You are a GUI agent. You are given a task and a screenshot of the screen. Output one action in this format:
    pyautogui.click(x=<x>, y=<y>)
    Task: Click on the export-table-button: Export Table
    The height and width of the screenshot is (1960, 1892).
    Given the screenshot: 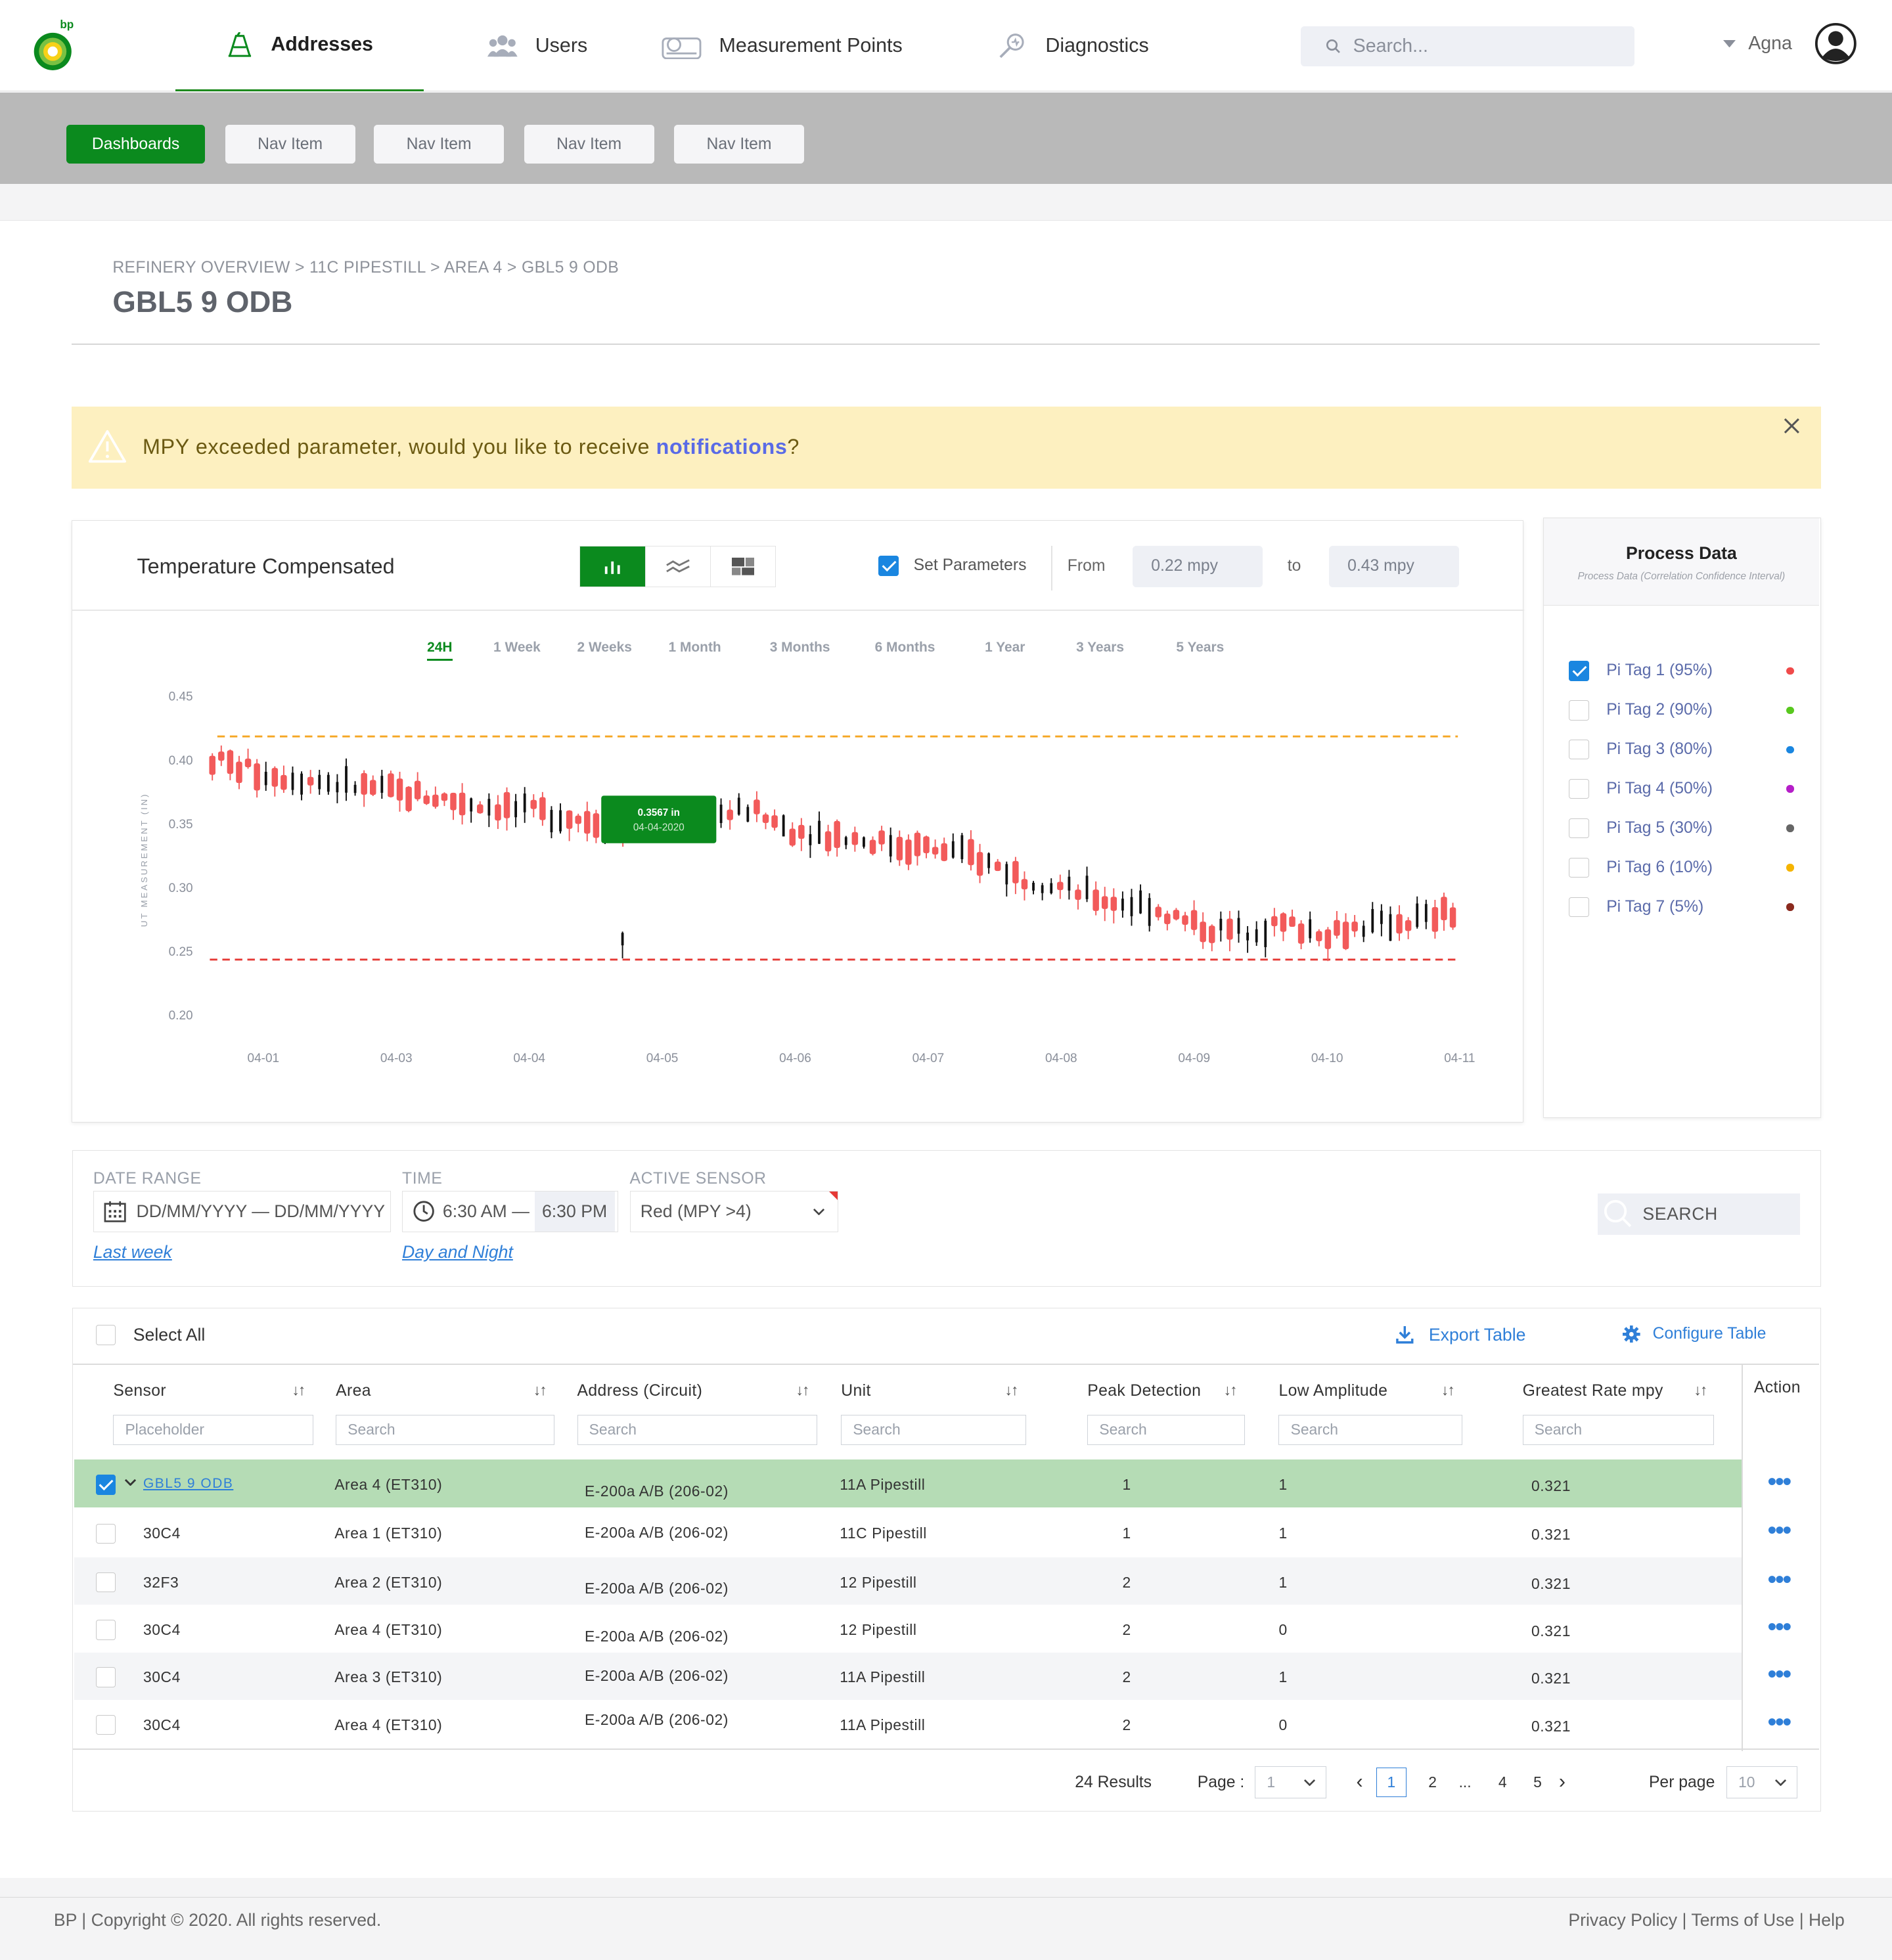 What is the action you would take?
    pyautogui.click(x=1460, y=1335)
    